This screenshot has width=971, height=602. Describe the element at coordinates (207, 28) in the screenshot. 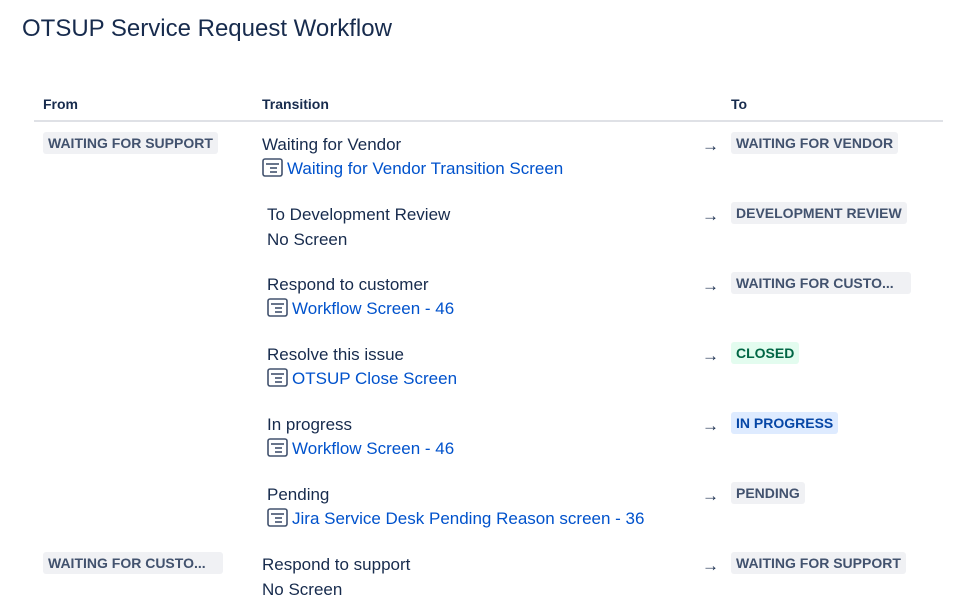

I see `page-title: OTSUP Service Request Workflow` at that location.